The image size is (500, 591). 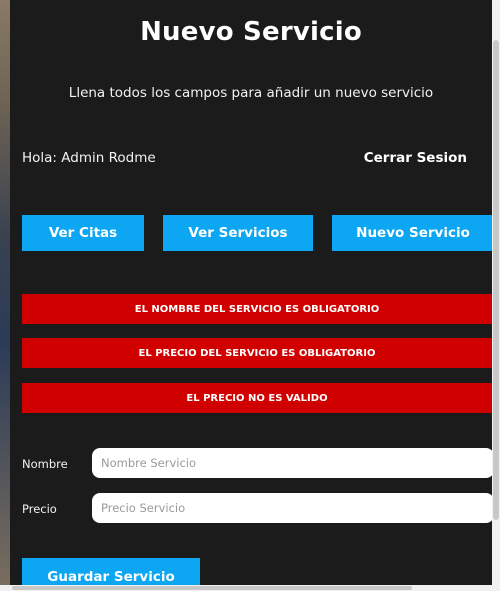 What do you see at coordinates (257, 353) in the screenshot?
I see `alert-price-required: EL PRECIO DEL SERVICIO ES OBLIGATORIO` at bounding box center [257, 353].